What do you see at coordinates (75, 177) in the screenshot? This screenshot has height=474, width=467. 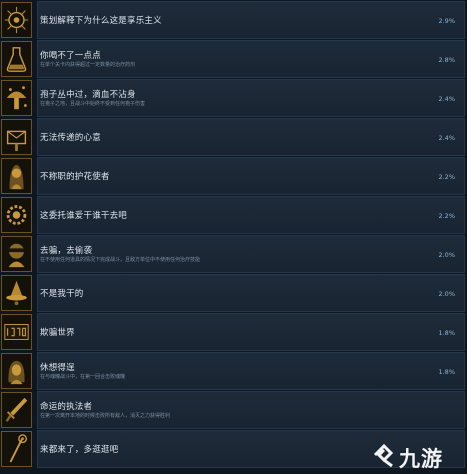 I see `achievement-title: 不称职的护花使者` at bounding box center [75, 177].